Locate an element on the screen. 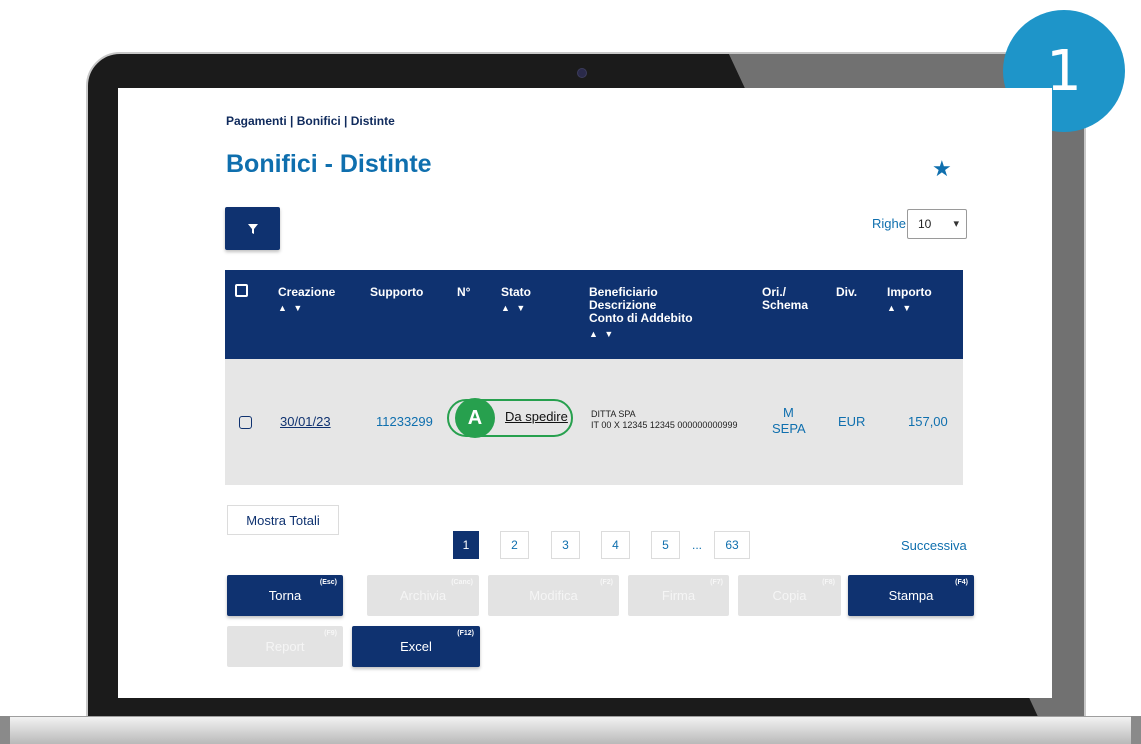 Image resolution: width=1141 pixels, height=744 pixels. chevron-down-icon: ▾ is located at coordinates (956, 224).